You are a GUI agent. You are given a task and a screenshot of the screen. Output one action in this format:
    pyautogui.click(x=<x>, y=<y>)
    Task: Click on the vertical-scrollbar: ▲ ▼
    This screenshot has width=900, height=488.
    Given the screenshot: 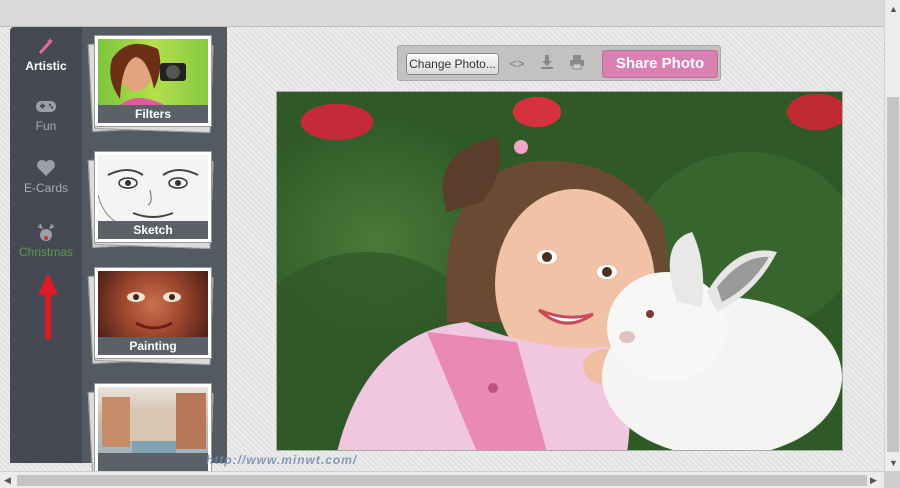 What is the action you would take?
    pyautogui.click(x=892, y=235)
    